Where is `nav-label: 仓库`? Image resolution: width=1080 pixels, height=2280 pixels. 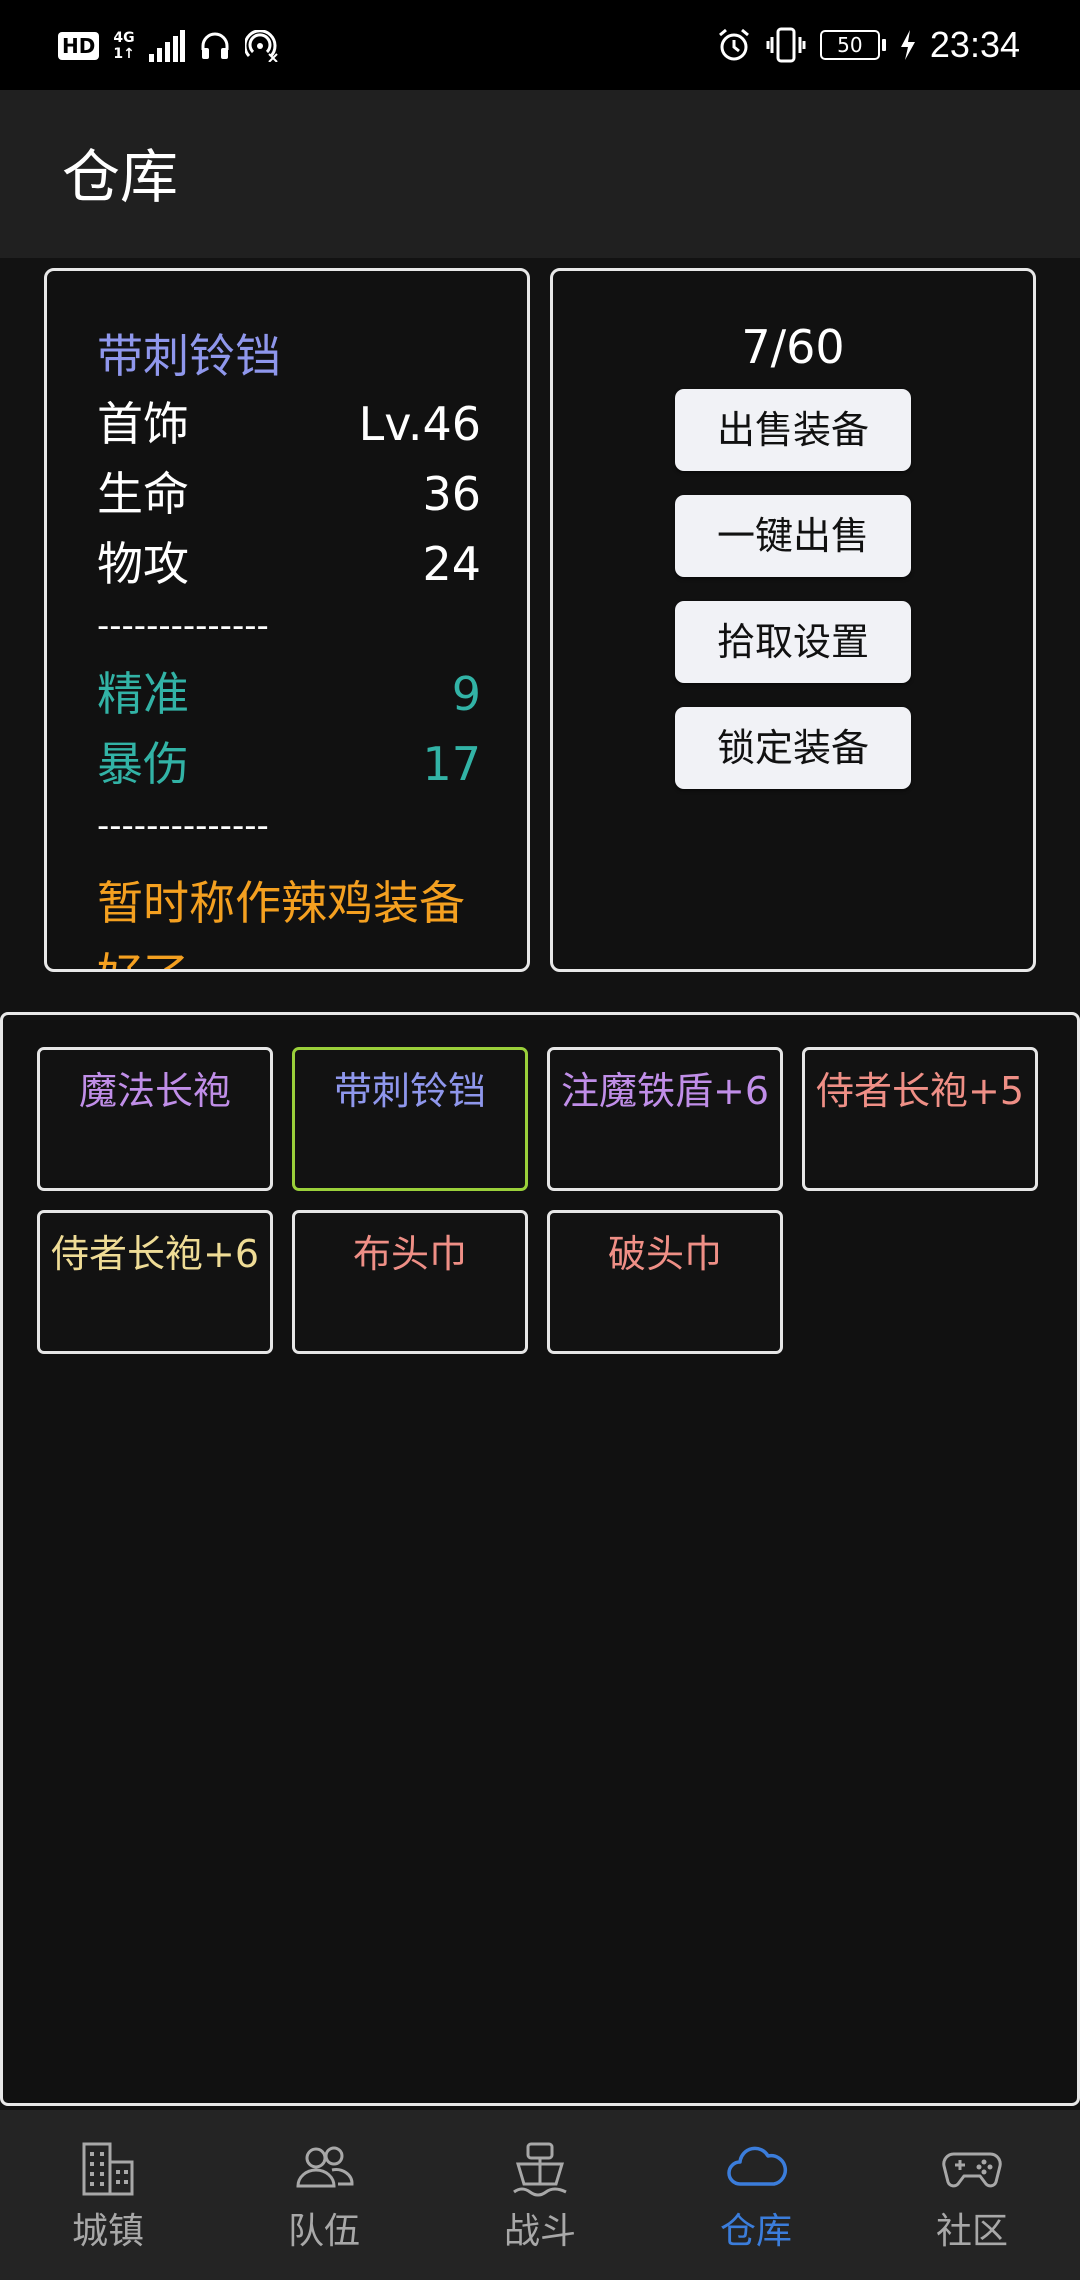 nav-label: 仓库 is located at coordinates (755, 2231).